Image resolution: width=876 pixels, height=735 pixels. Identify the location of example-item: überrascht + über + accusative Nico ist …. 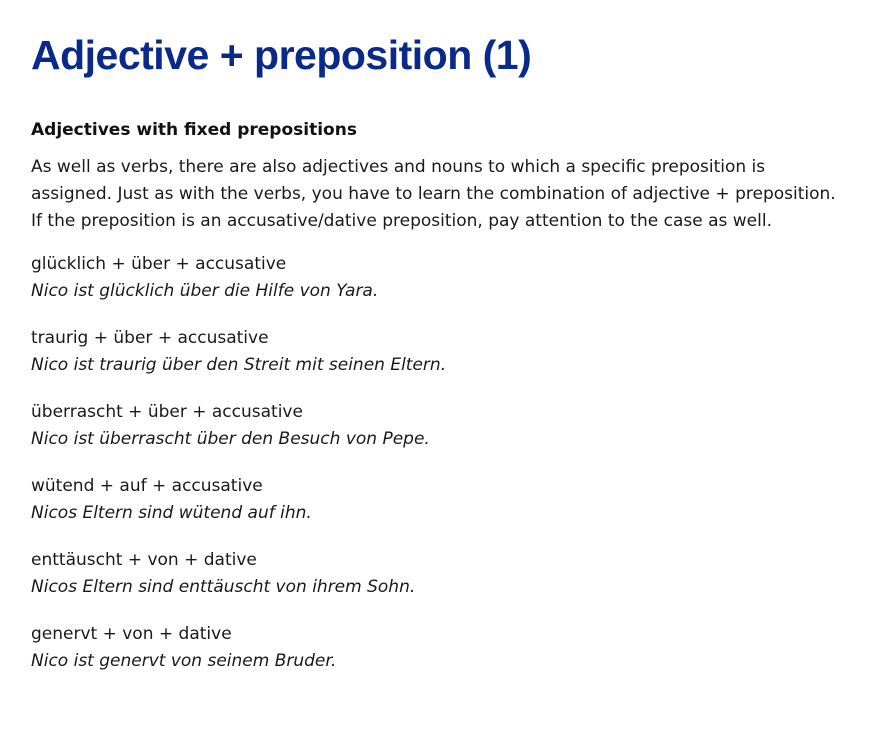
(441, 426).